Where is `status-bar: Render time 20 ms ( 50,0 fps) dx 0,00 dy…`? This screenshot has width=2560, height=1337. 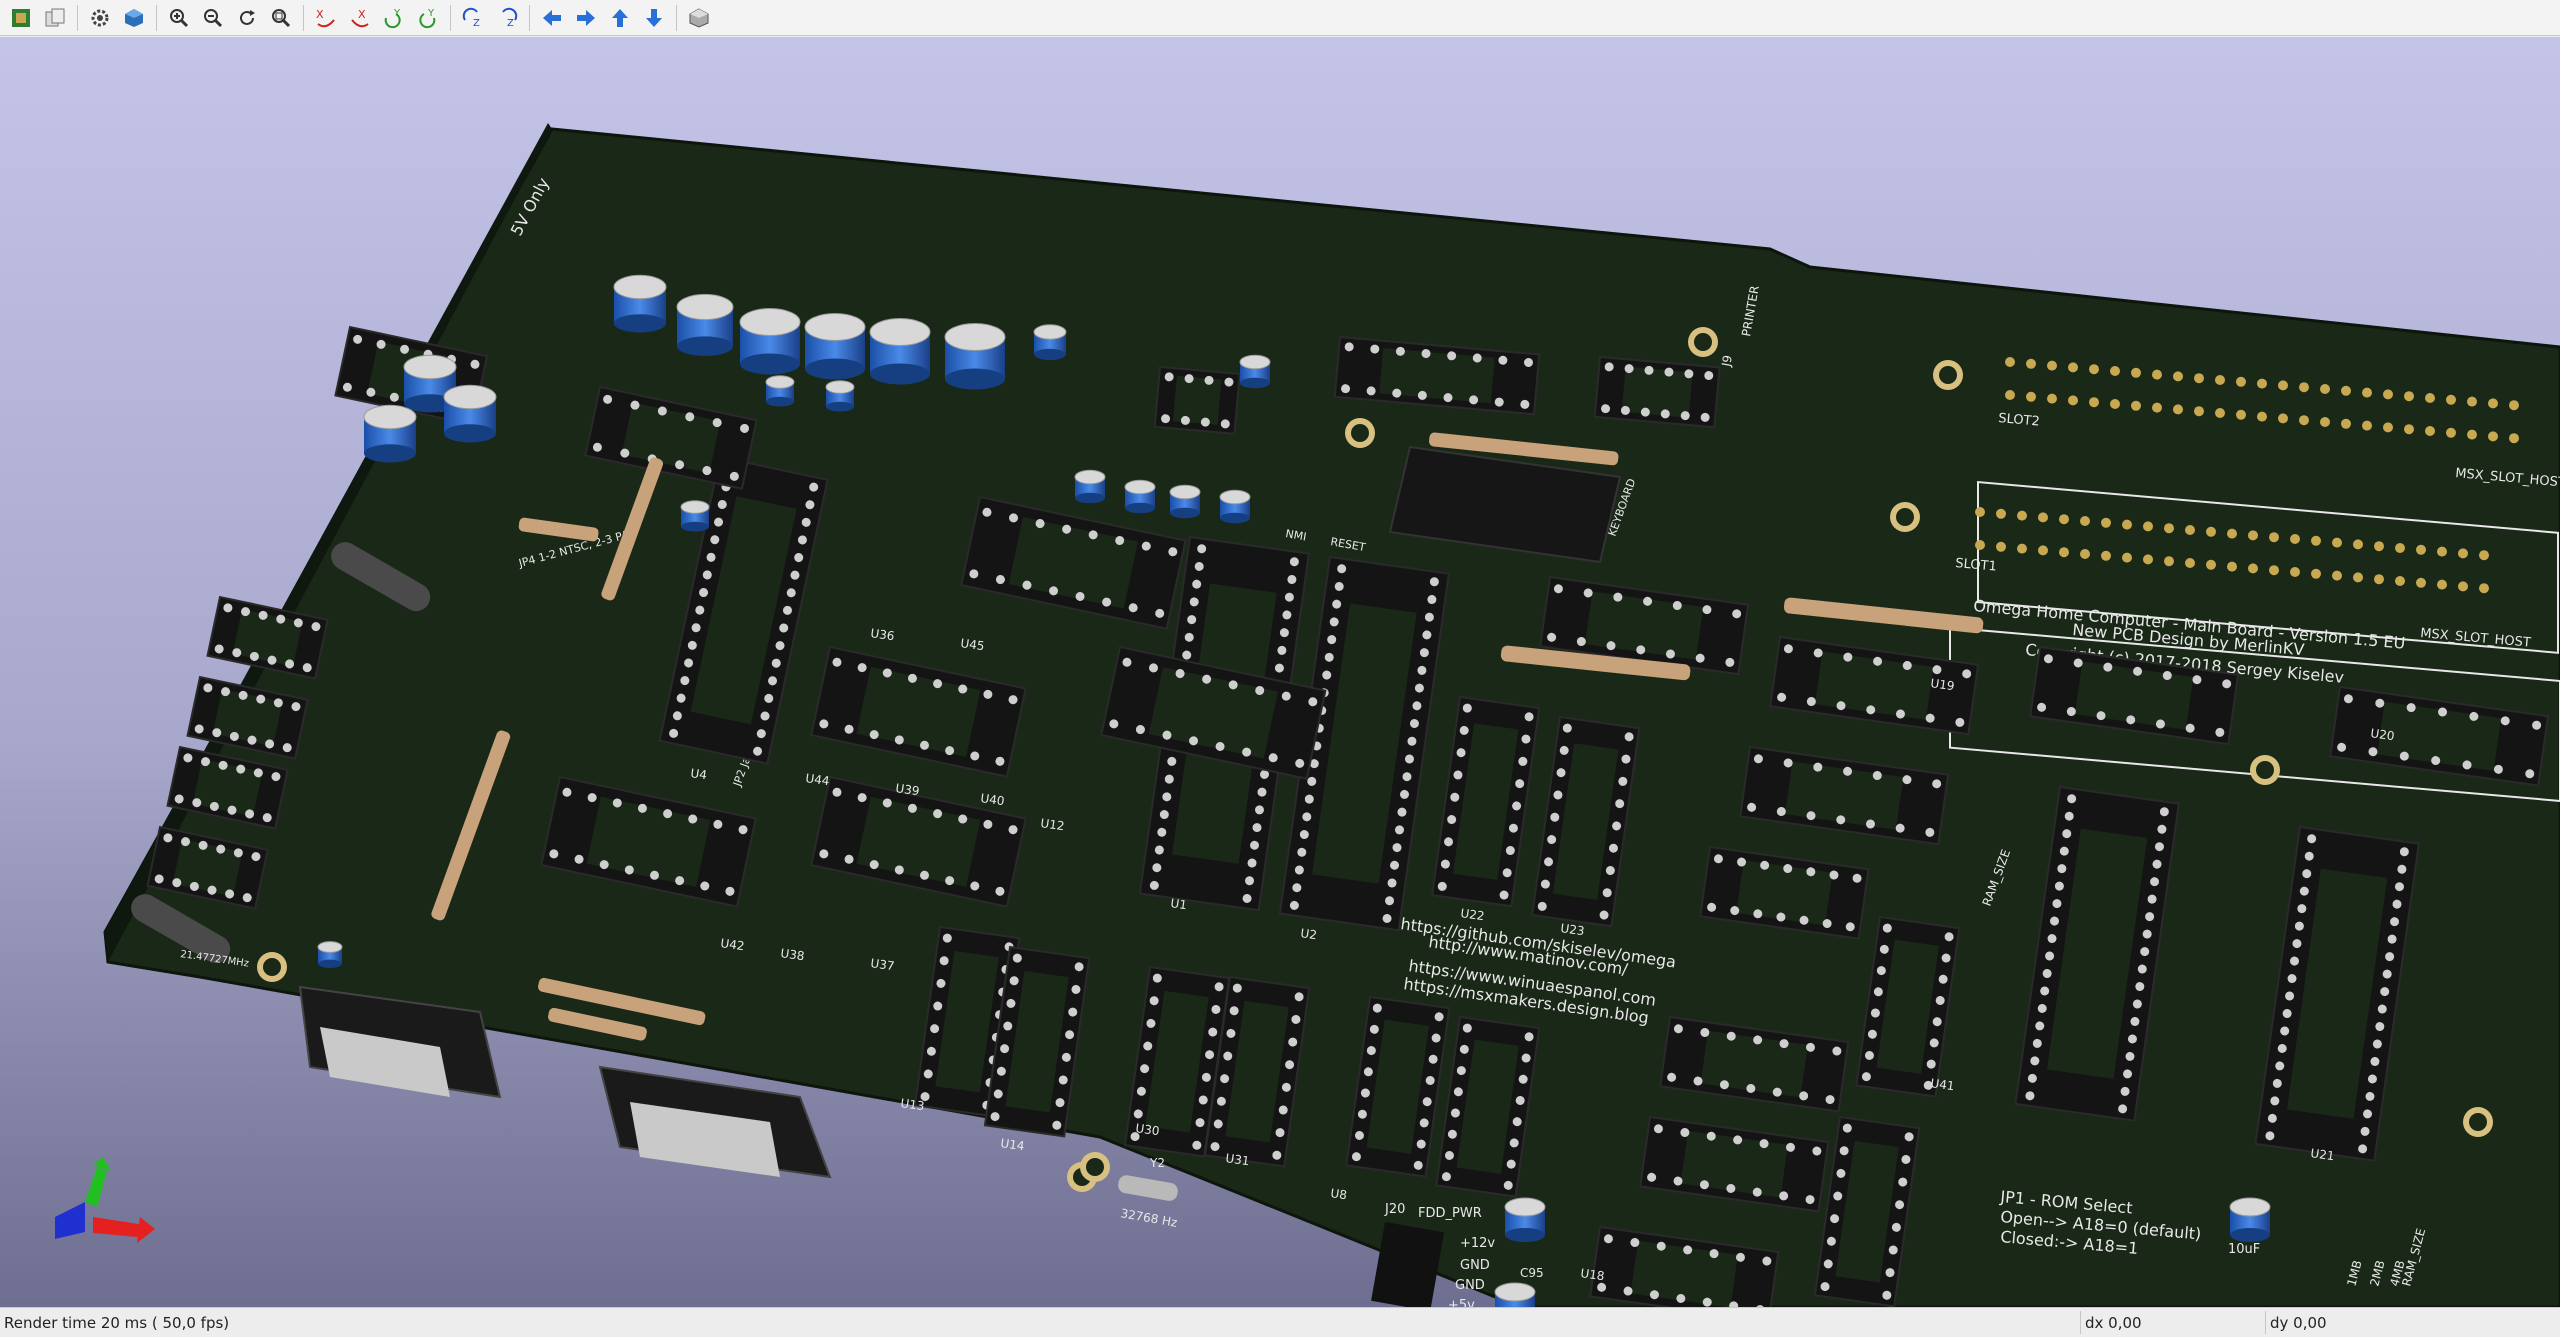
status-bar: Render time 20 ms ( 50,0 fps) dx 0,00 dy… is located at coordinates (1280, 1322).